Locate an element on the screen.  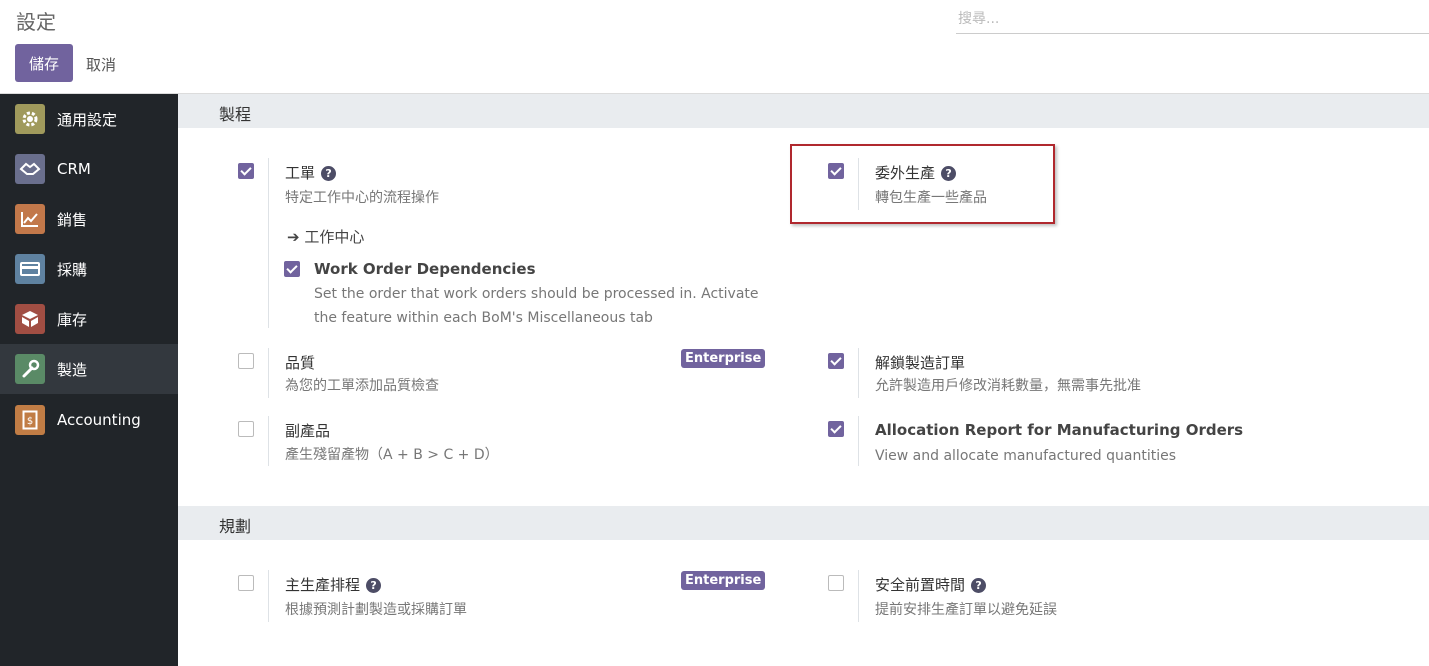
gear-icon is located at coordinates (30, 119).